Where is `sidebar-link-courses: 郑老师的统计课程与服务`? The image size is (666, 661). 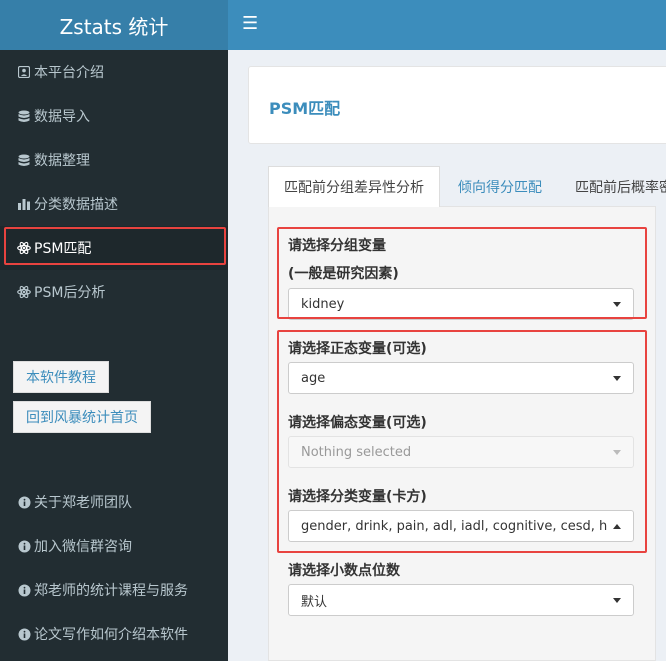
sidebar-link-courses: 郑老师的统计课程与服务 is located at coordinates (114, 590).